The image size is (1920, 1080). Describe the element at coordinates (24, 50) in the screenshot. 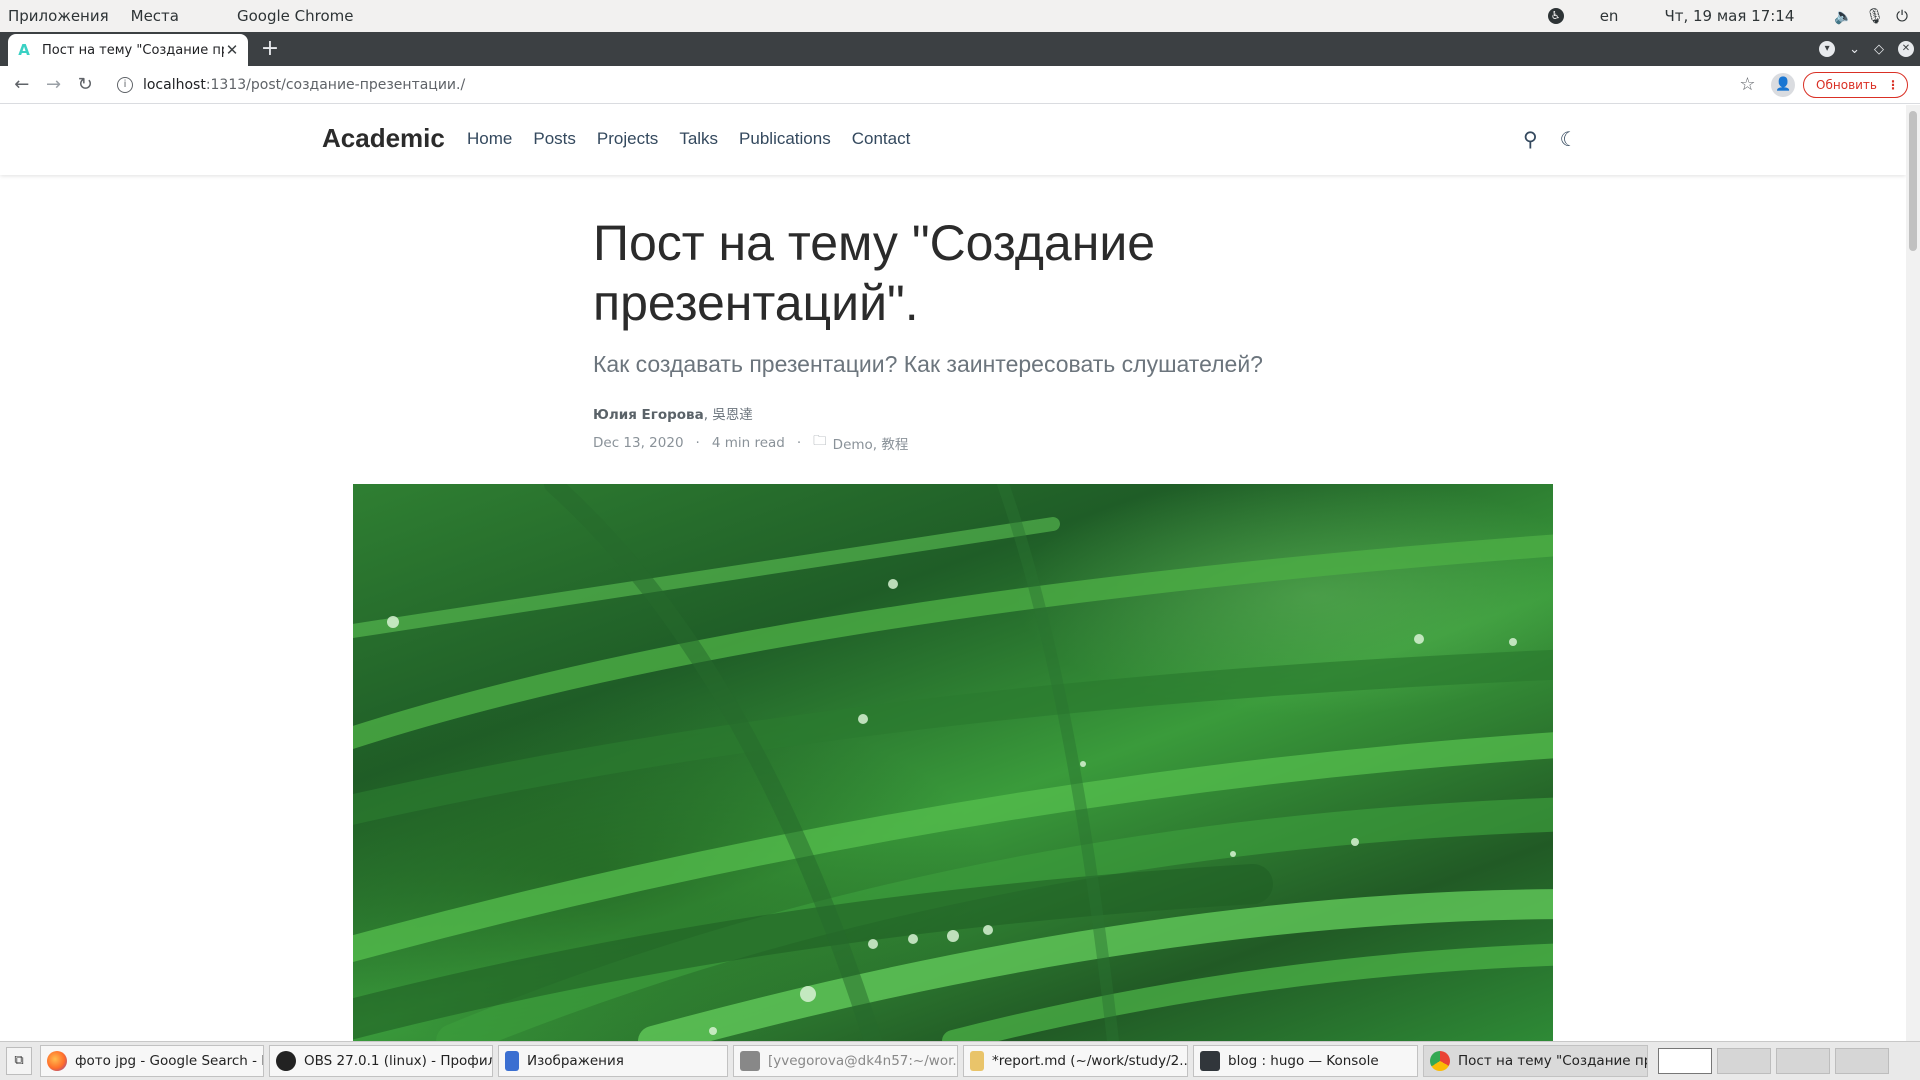

I see `academic-favicon-icon: A` at that location.